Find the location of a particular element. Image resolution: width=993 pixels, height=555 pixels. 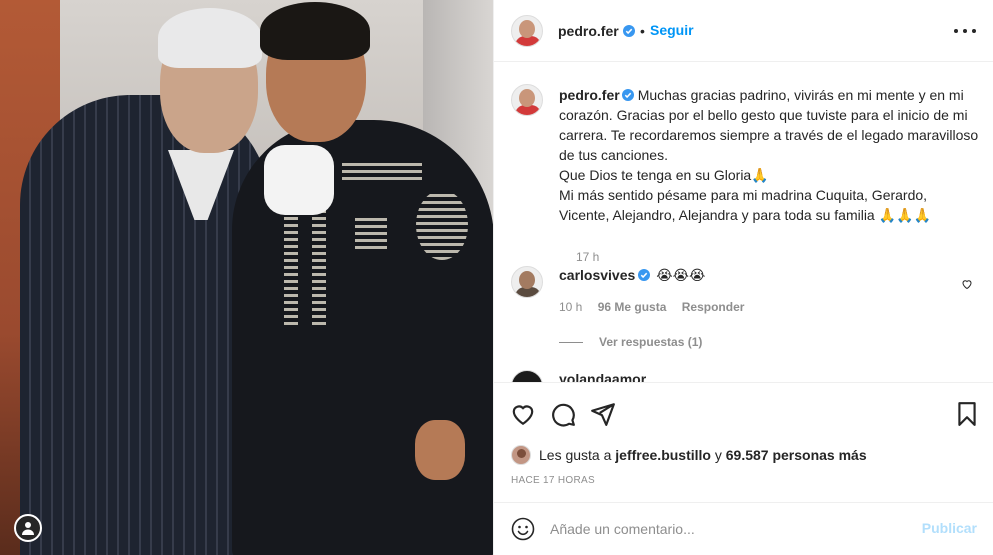

commenter-username: carlosvives is located at coordinates (597, 275).